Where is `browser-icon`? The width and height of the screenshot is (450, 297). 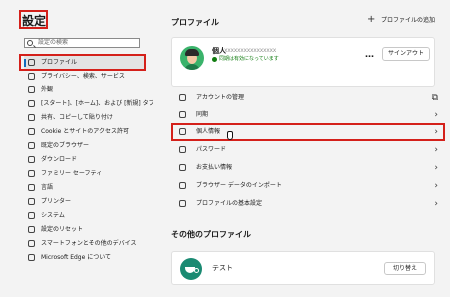 browser-icon is located at coordinates (31, 145).